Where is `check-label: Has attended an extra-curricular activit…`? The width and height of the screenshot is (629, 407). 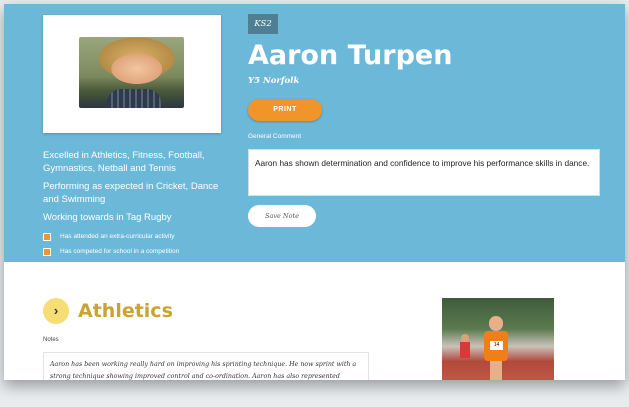
check-label: Has attended an extra-curricular activit… is located at coordinates (117, 236).